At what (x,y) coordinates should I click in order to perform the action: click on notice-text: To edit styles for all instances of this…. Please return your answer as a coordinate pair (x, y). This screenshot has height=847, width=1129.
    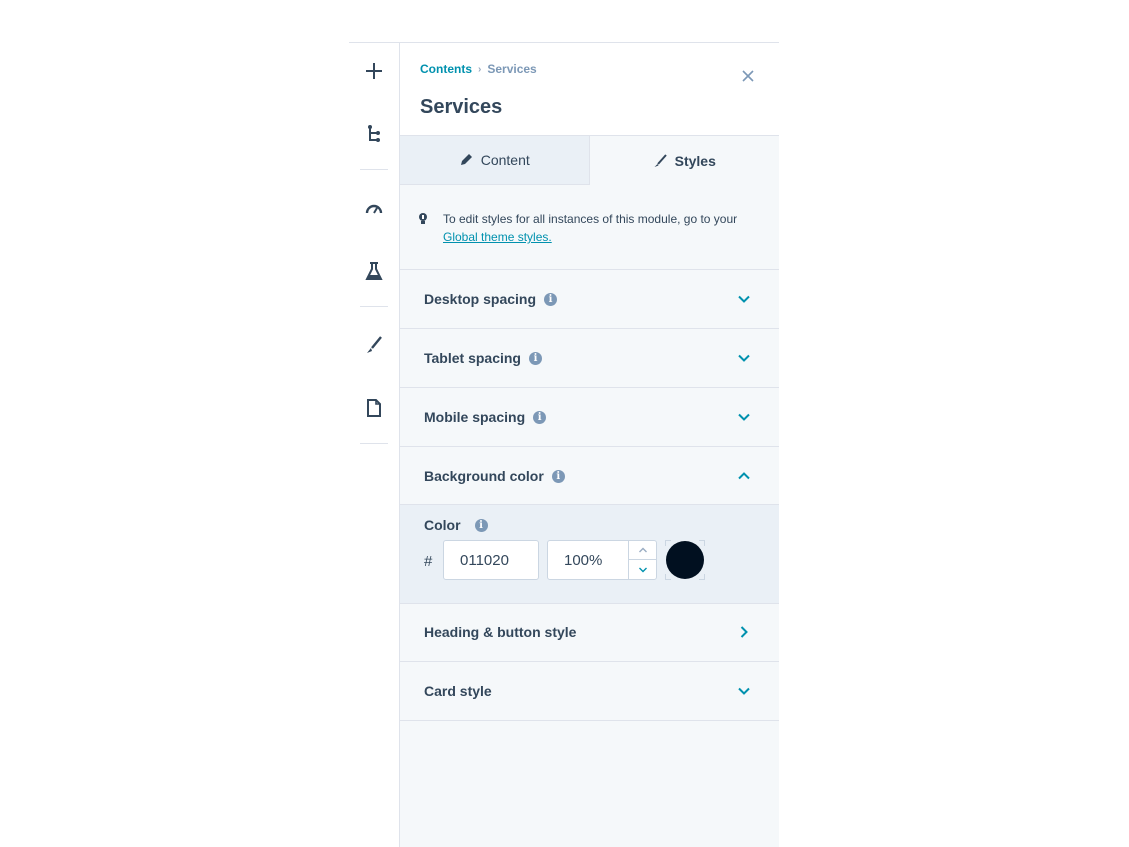
    Looking at the image, I should click on (598, 228).